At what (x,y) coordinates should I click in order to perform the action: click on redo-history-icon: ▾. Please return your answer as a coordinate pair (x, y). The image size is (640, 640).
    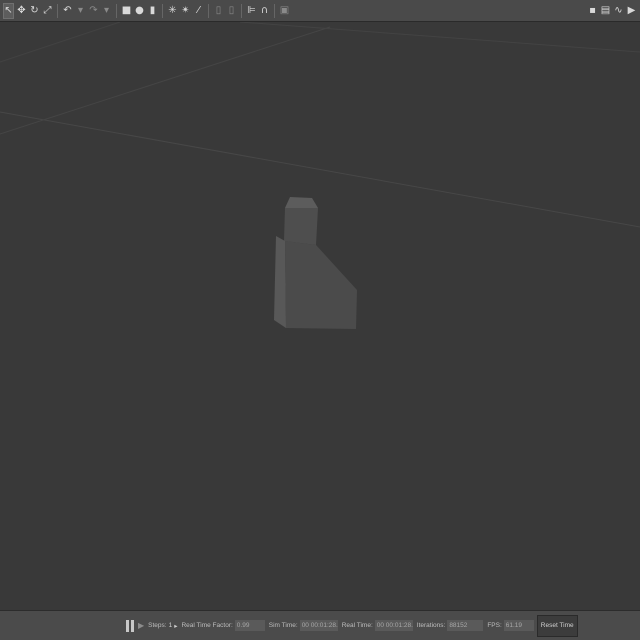
    Looking at the image, I should click on (106, 11).